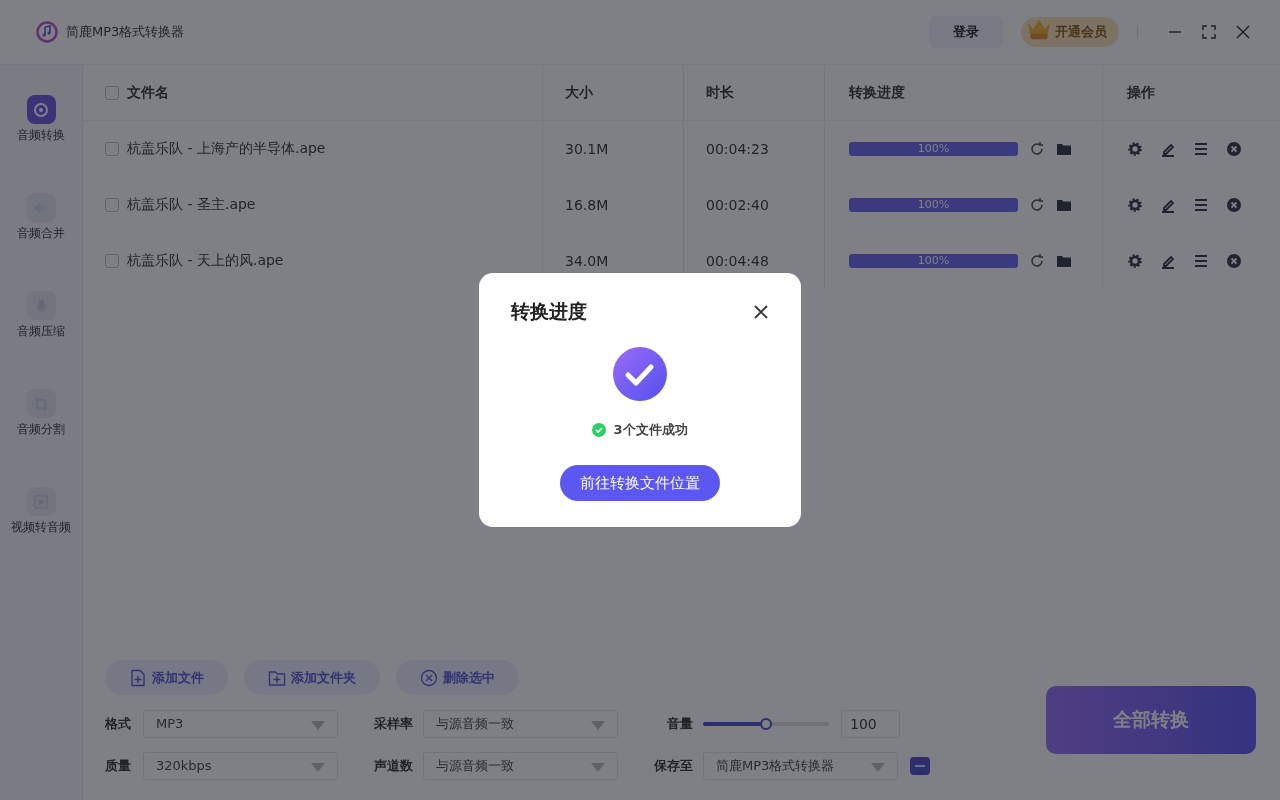 This screenshot has height=800, width=1280. I want to click on close-icon, so click(761, 312).